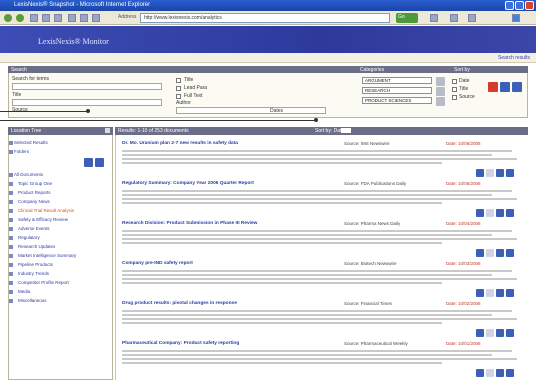 The height and width of the screenshot is (380, 536). I want to click on result-title: Company pre-IND safety report, so click(157, 263).